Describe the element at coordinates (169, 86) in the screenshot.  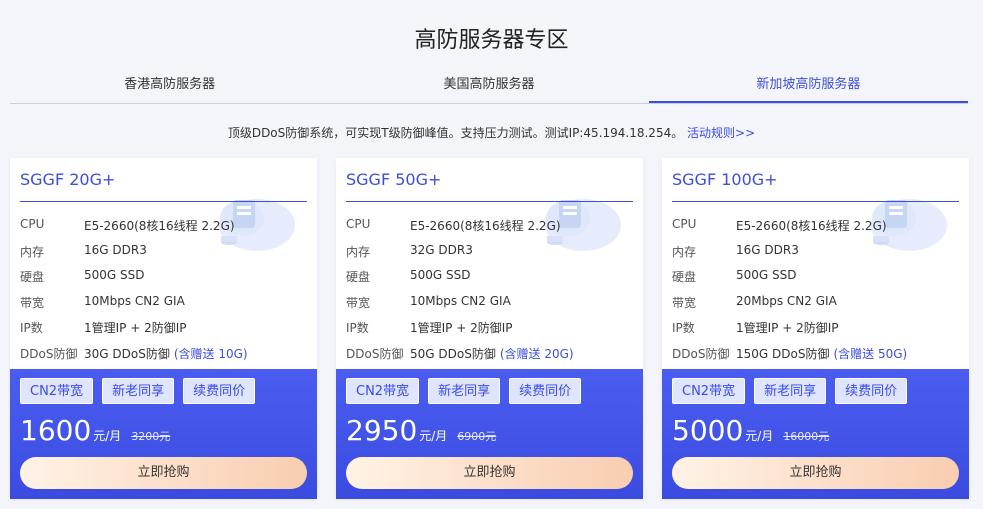
I see `tab-hongkong: 香港高防服务器` at that location.